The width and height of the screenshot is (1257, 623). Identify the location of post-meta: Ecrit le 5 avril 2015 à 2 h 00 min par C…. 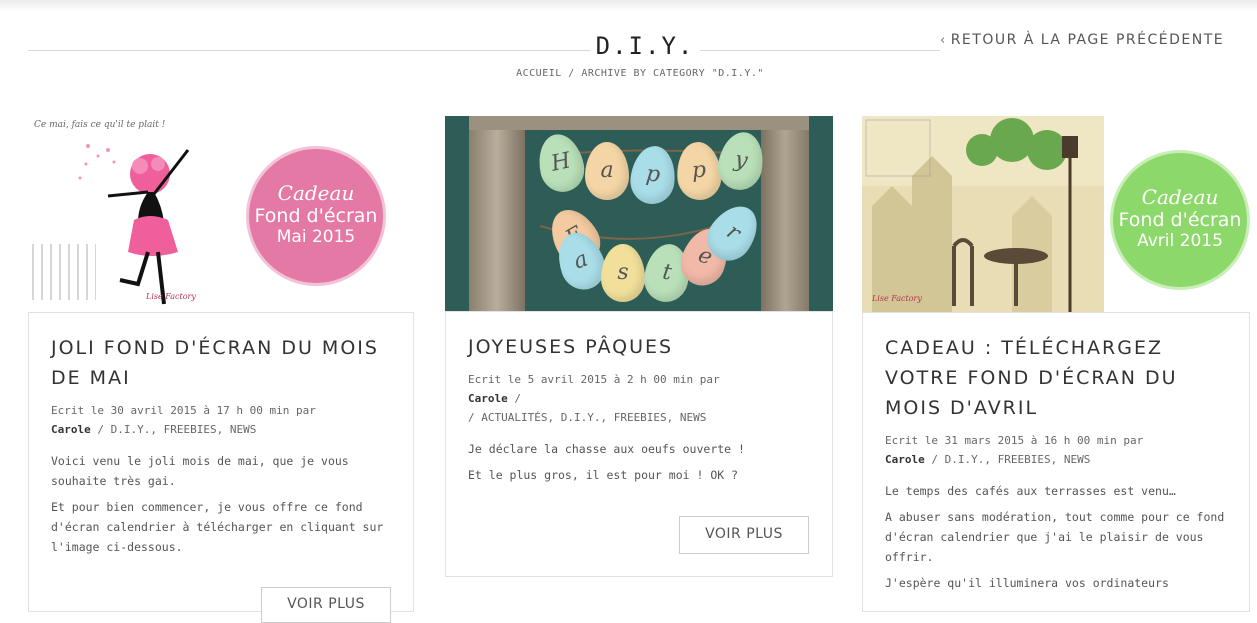
(594, 398).